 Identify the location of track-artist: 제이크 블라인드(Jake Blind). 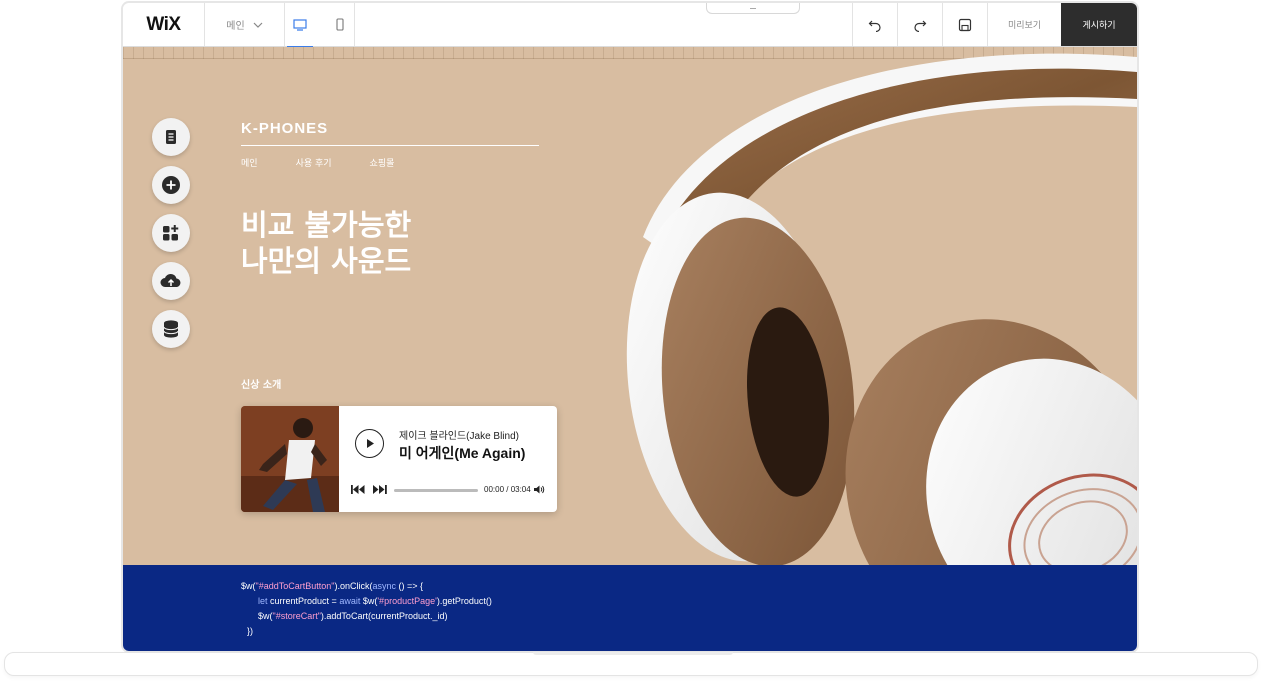
(459, 436).